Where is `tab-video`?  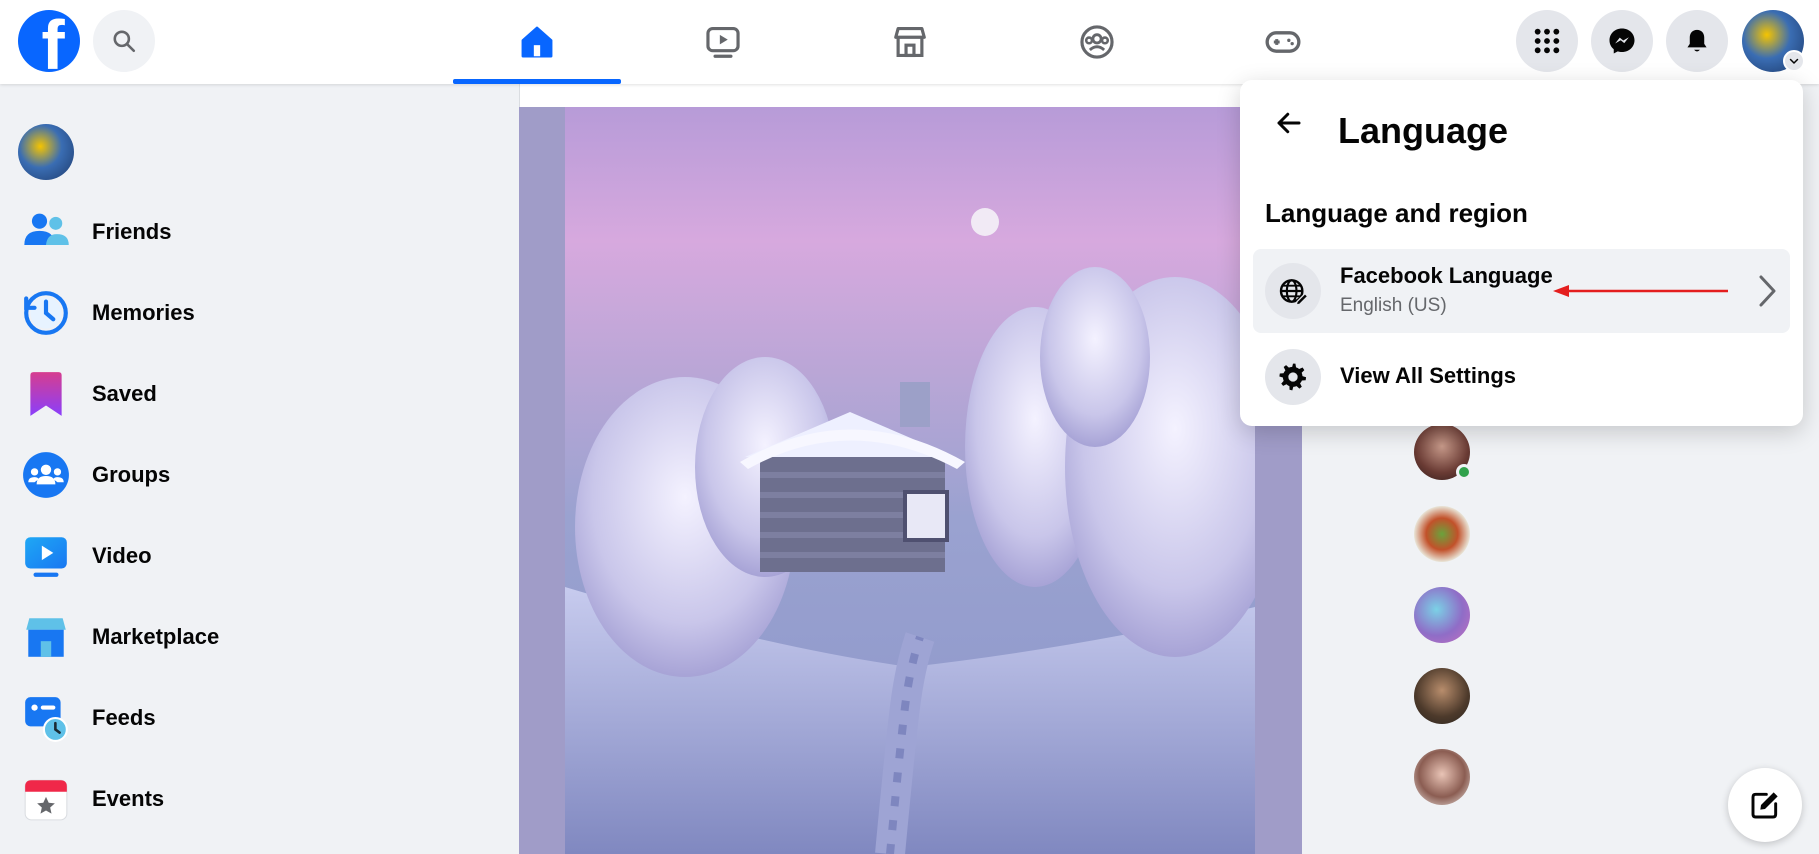
tab-video is located at coordinates (723, 42).